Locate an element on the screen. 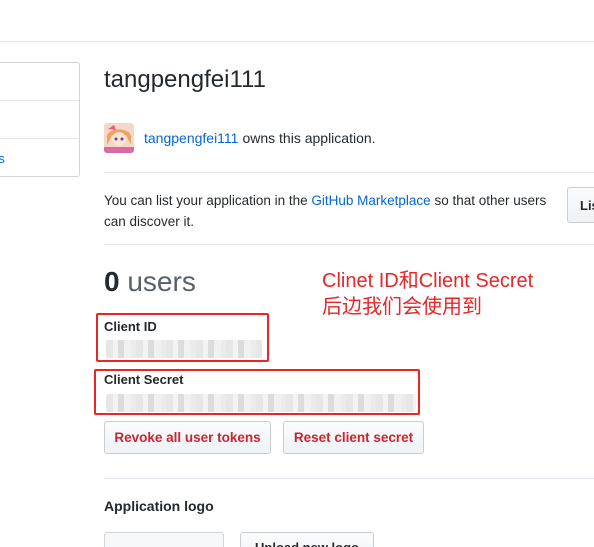 The image size is (594, 547). header-divider is located at coordinates (297, 41).